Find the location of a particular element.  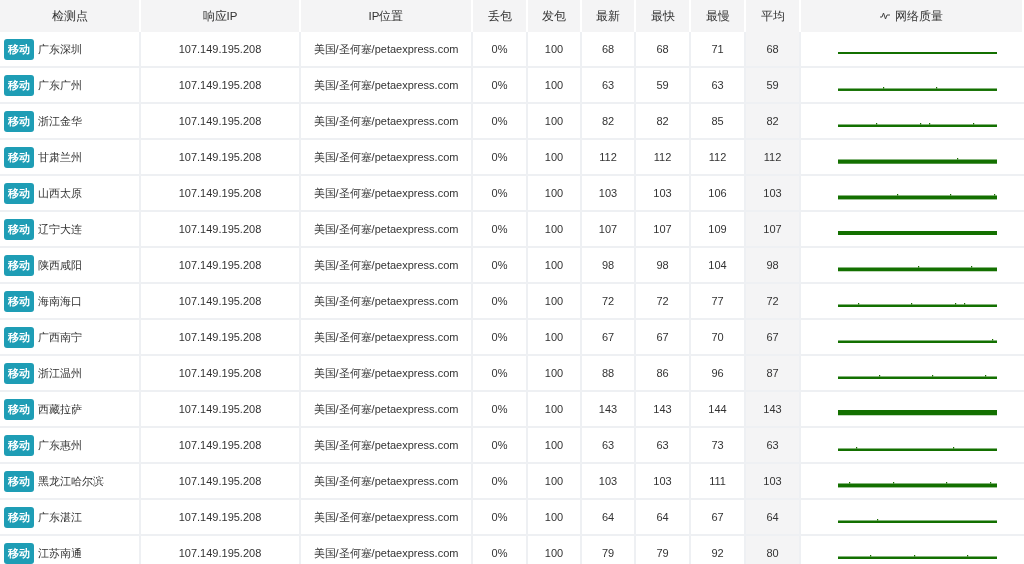

location-text: 甘肃兰州 is located at coordinates (60, 157).